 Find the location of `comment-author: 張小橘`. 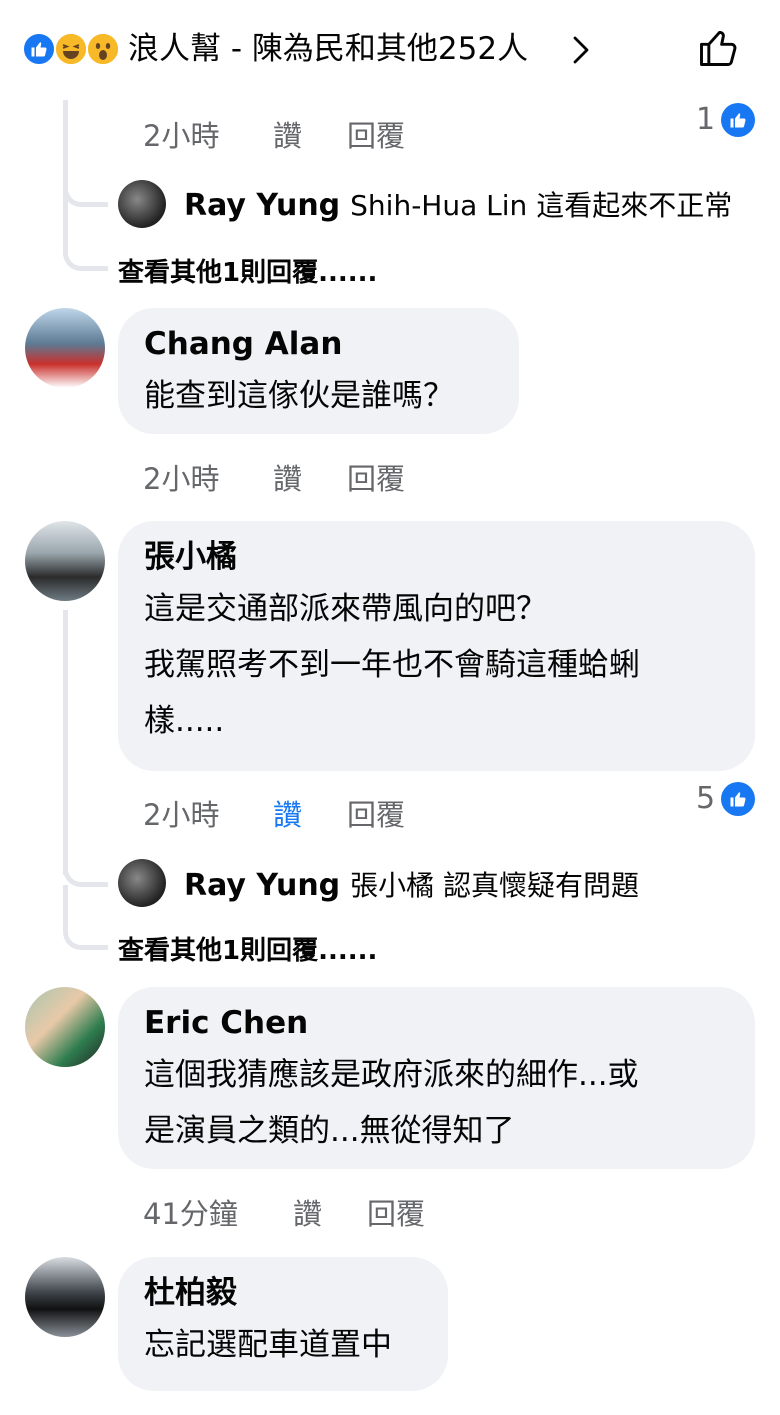

comment-author: 張小橘 is located at coordinates (436, 557).